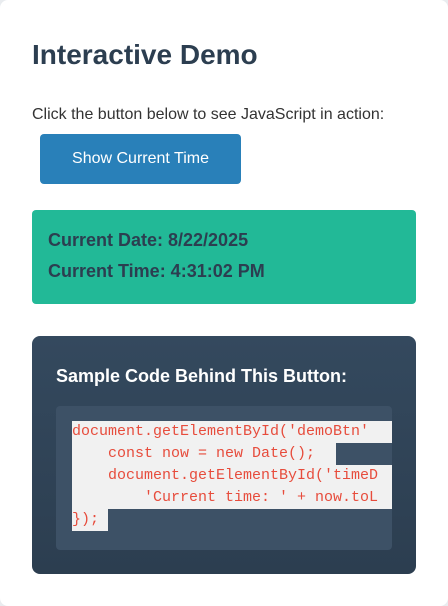 This screenshot has height=606, width=448. I want to click on code-line: });, so click(90, 520).